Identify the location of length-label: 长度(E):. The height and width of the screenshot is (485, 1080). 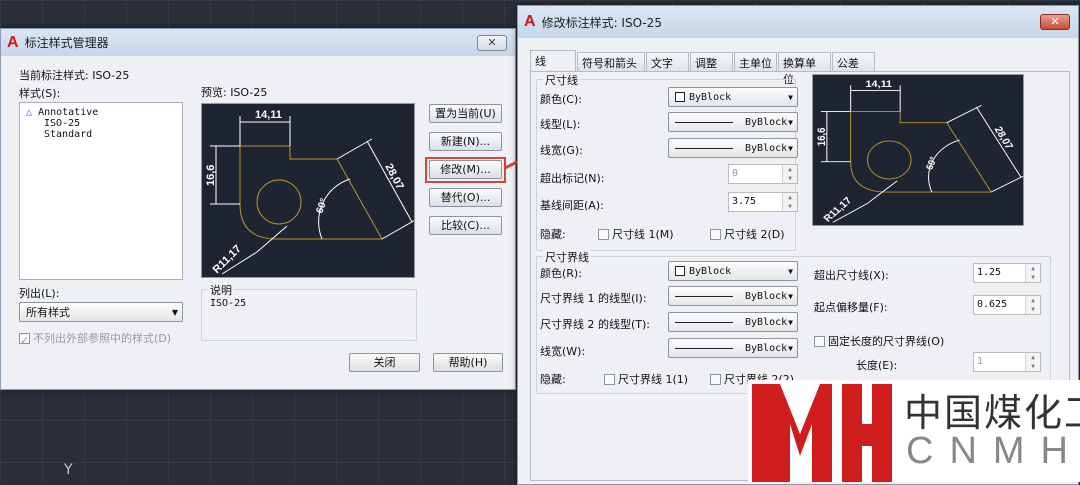
(877, 365).